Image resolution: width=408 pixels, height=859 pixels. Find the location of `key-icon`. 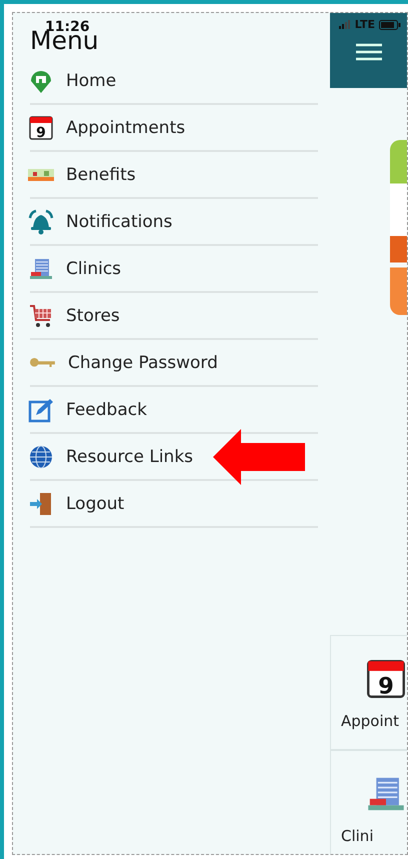

key-icon is located at coordinates (43, 363).